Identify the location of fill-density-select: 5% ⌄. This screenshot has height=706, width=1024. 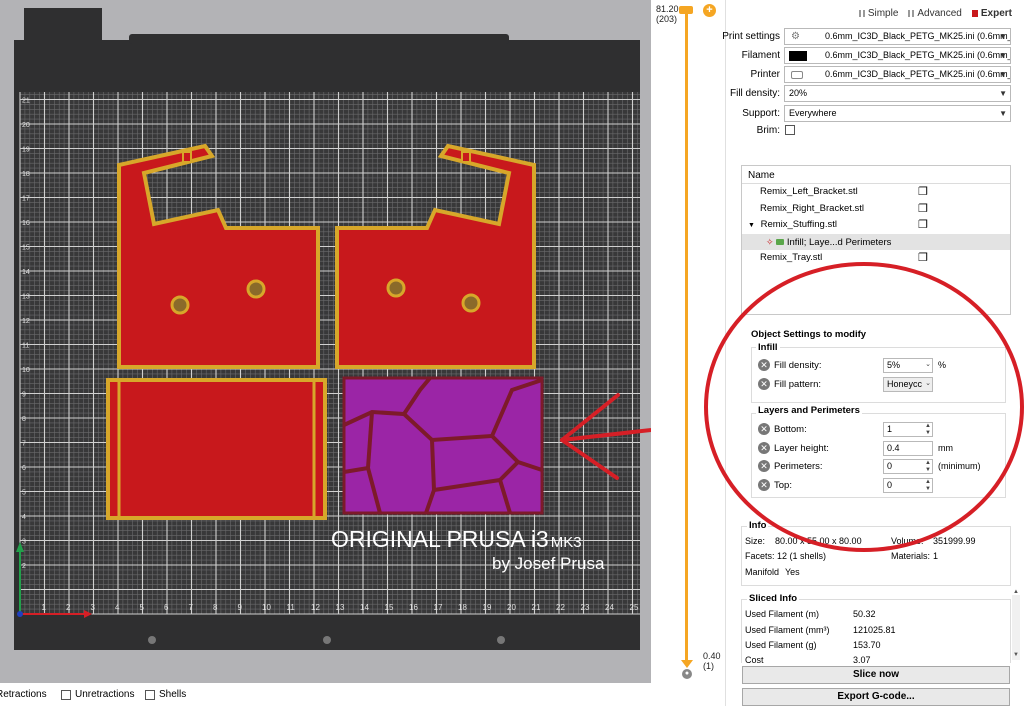
(908, 365).